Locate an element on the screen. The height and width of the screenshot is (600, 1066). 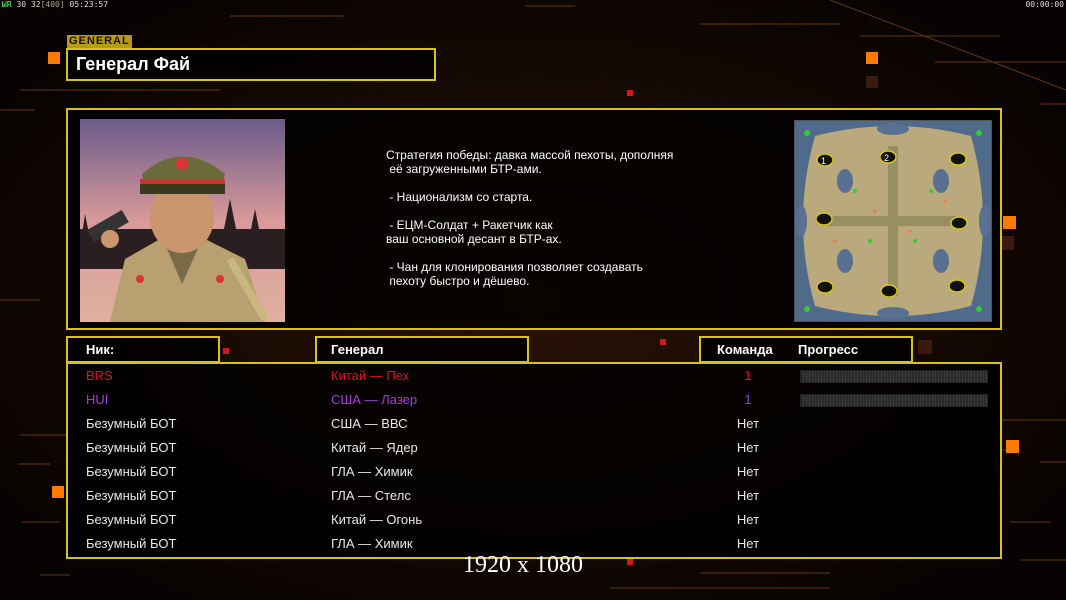
team-progress-header: Команда Прогресс is located at coordinates (806, 349).